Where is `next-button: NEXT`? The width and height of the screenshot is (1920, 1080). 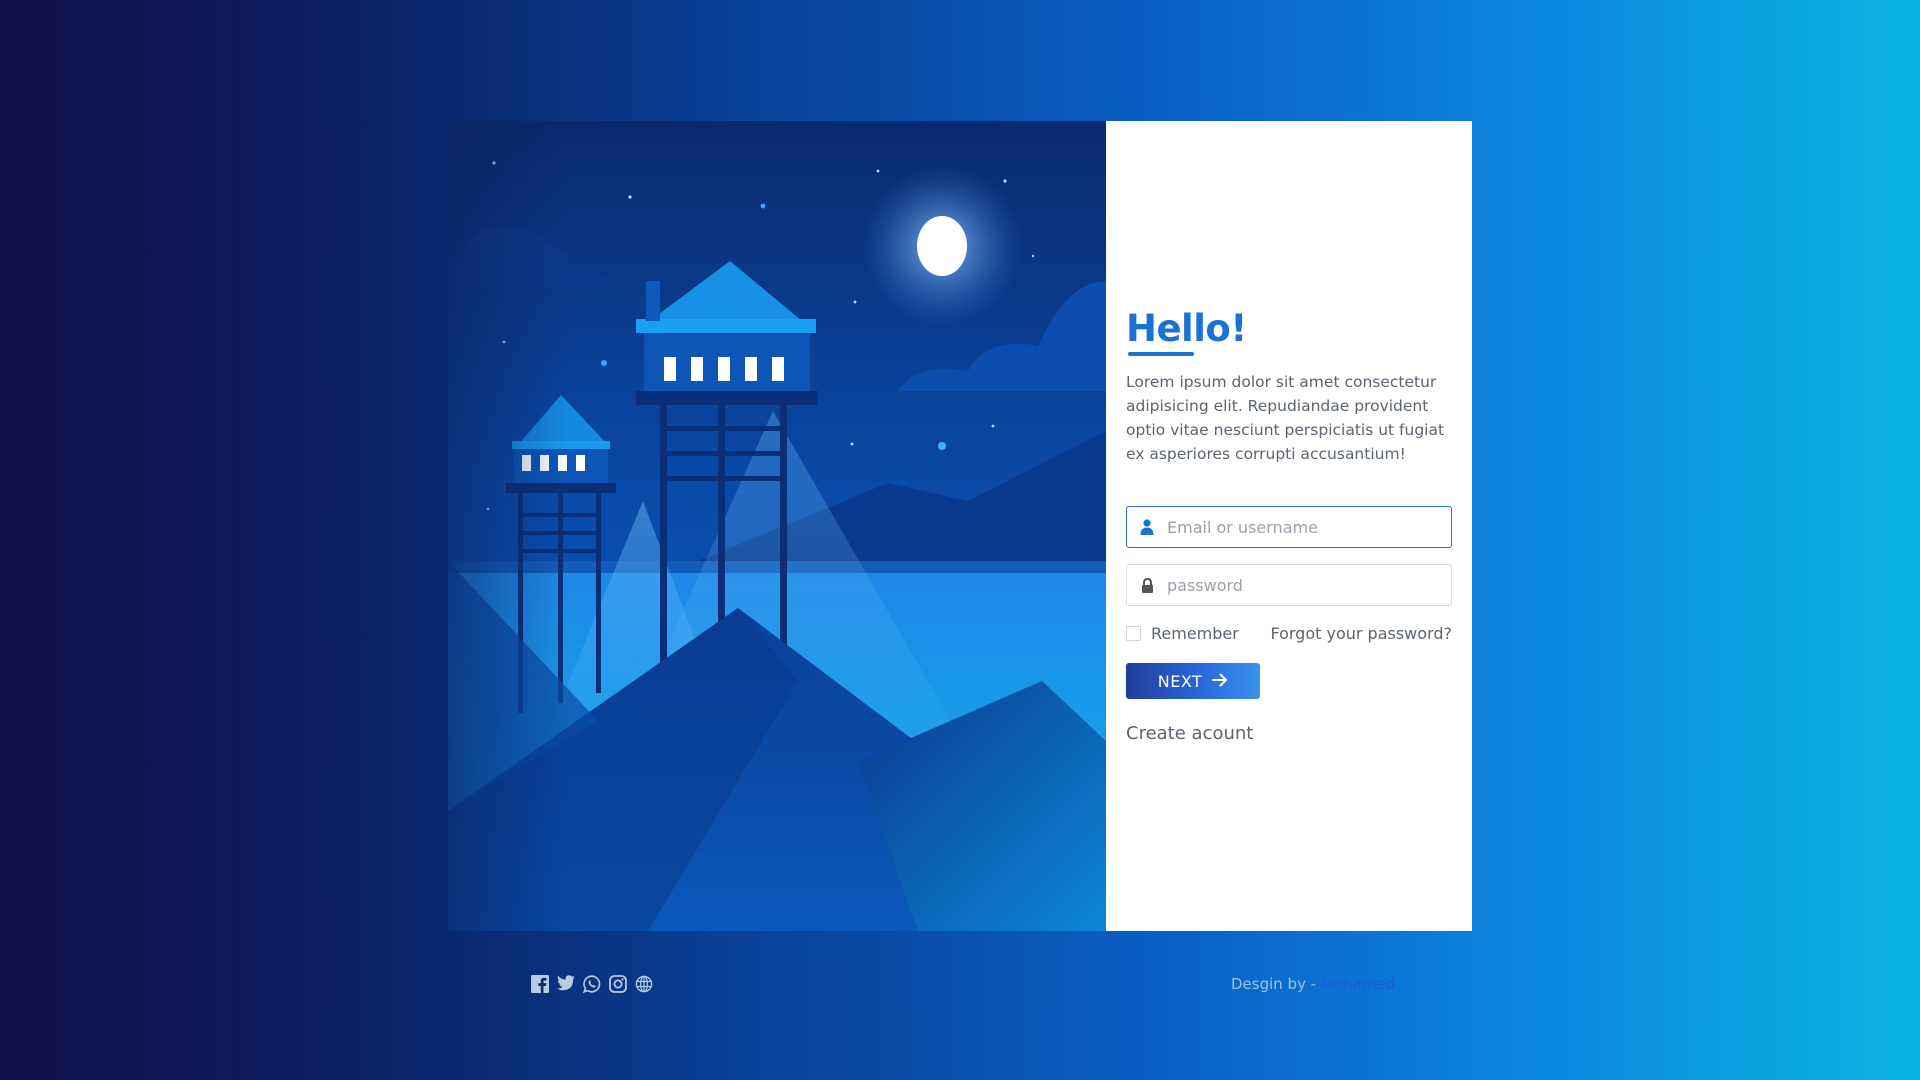 next-button: NEXT is located at coordinates (1193, 681).